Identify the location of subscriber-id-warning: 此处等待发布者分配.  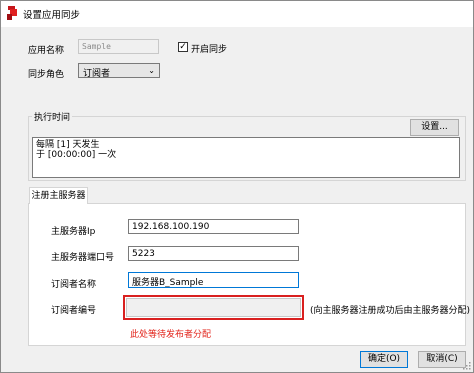
(171, 335).